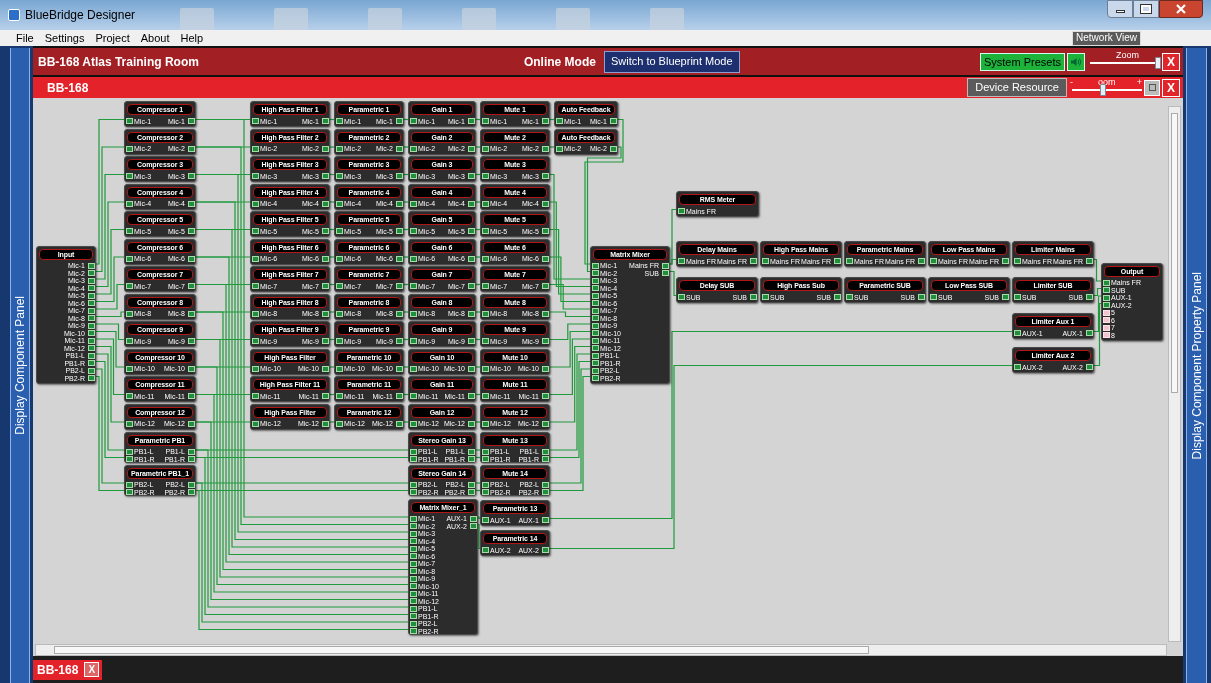  I want to click on speaker-icon, so click(1076, 61).